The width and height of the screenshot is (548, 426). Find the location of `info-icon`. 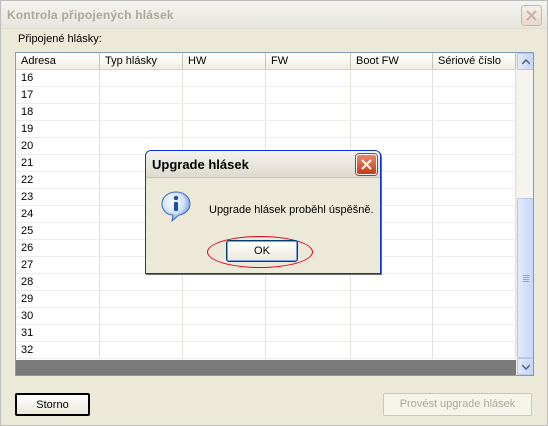

info-icon is located at coordinates (176, 206).